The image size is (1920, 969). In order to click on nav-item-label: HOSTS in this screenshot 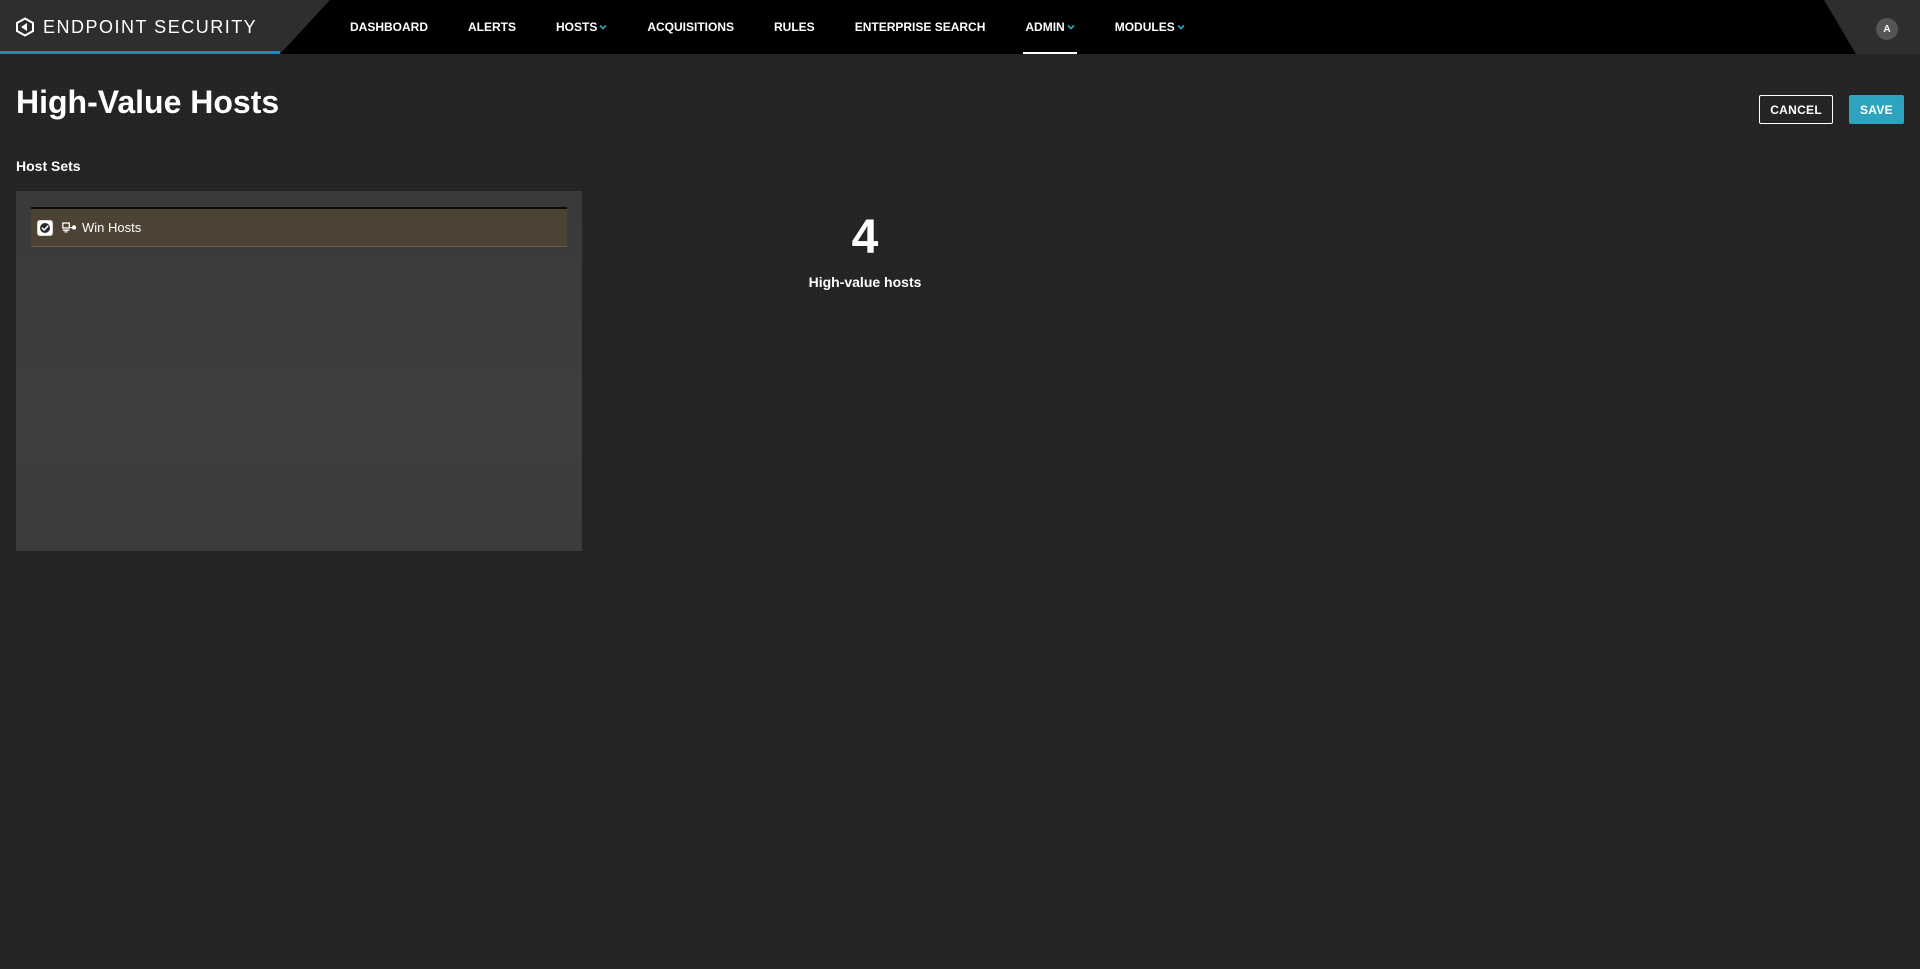, I will do `click(577, 27)`.